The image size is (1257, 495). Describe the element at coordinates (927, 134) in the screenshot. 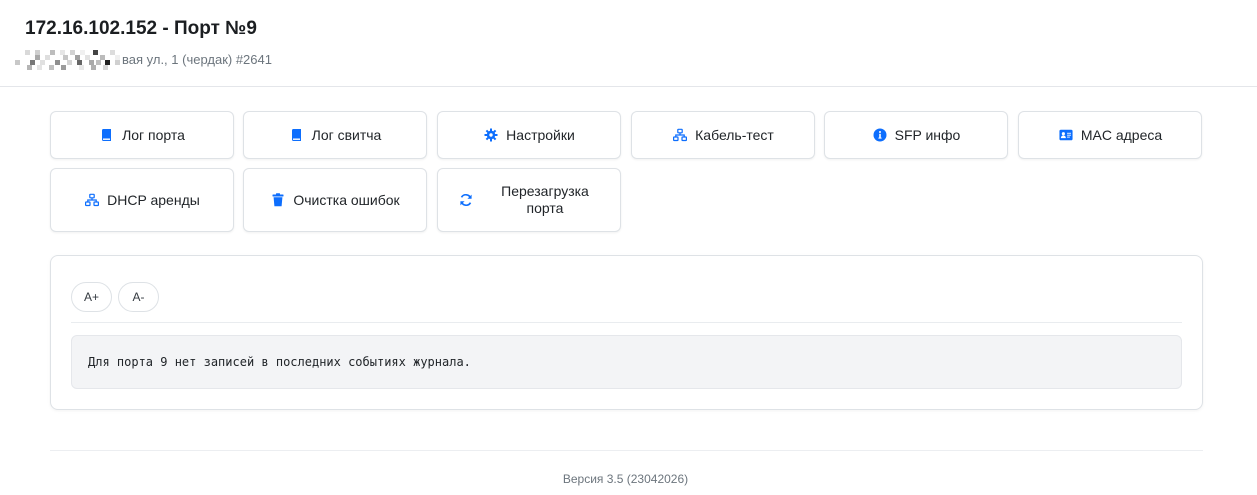

I see `sfp-info-label: SFP инфо` at that location.